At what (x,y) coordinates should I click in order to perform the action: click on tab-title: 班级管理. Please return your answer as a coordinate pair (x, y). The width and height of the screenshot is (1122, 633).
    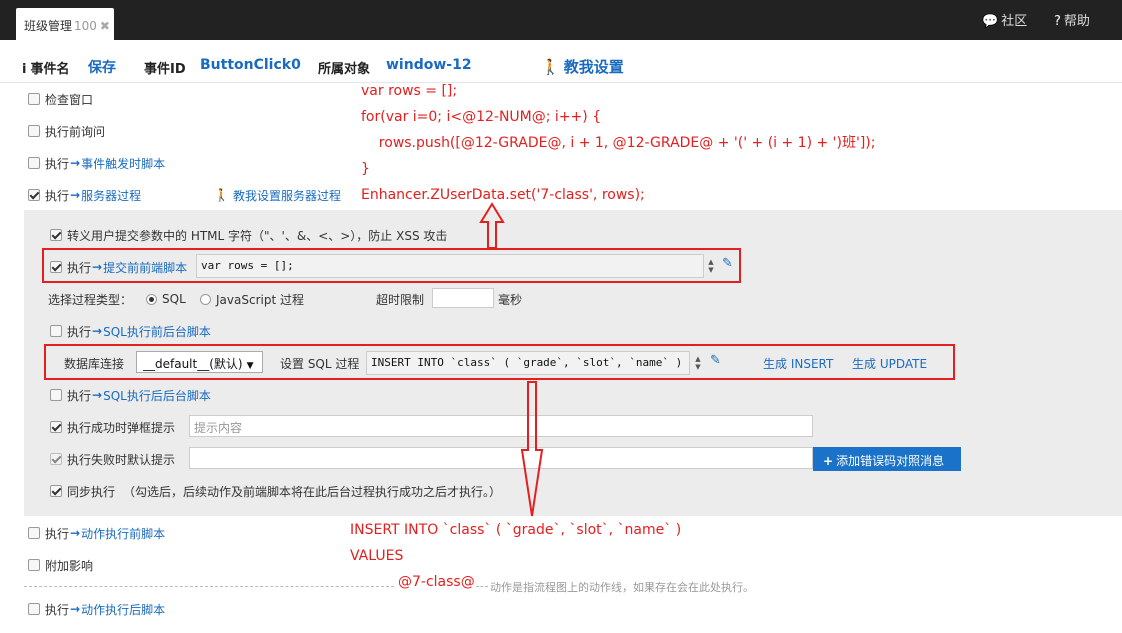
    Looking at the image, I should click on (48, 26).